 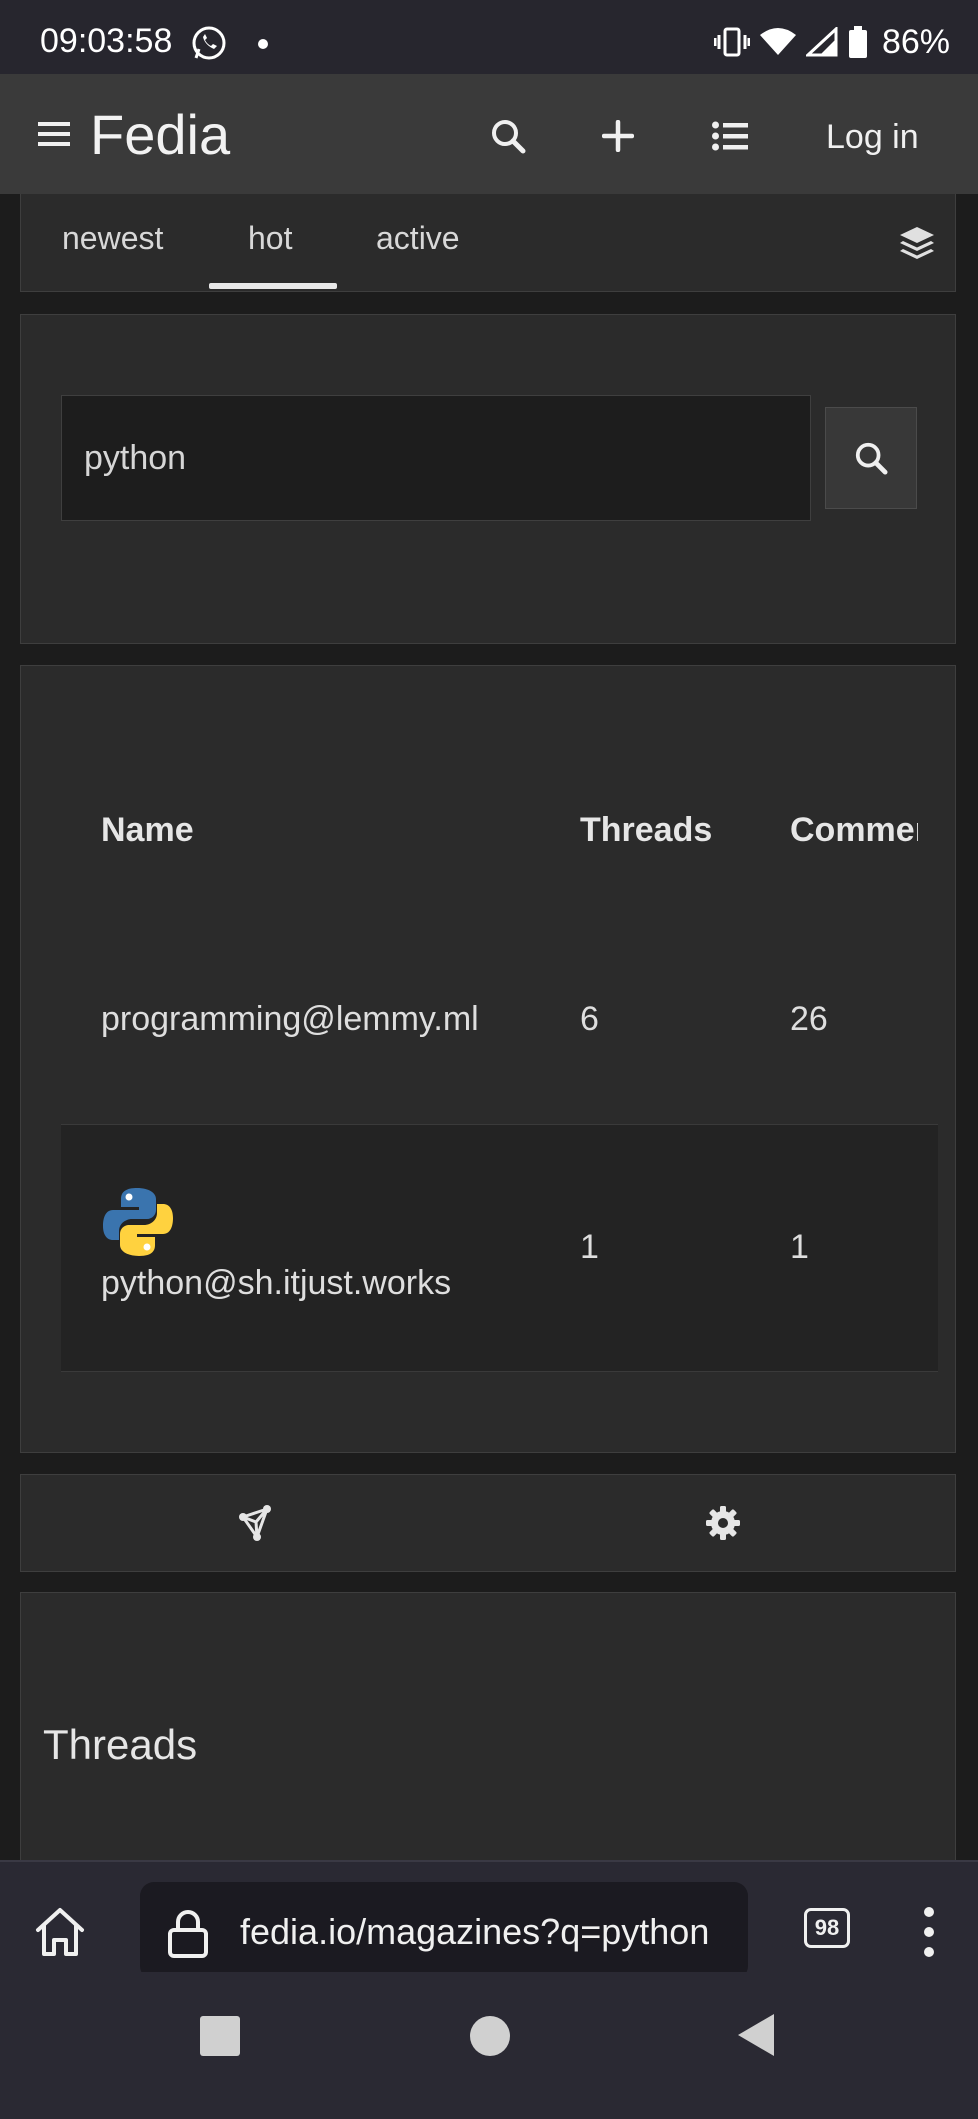 I want to click on status-bar: 09:03:58 86%, so click(x=489, y=37).